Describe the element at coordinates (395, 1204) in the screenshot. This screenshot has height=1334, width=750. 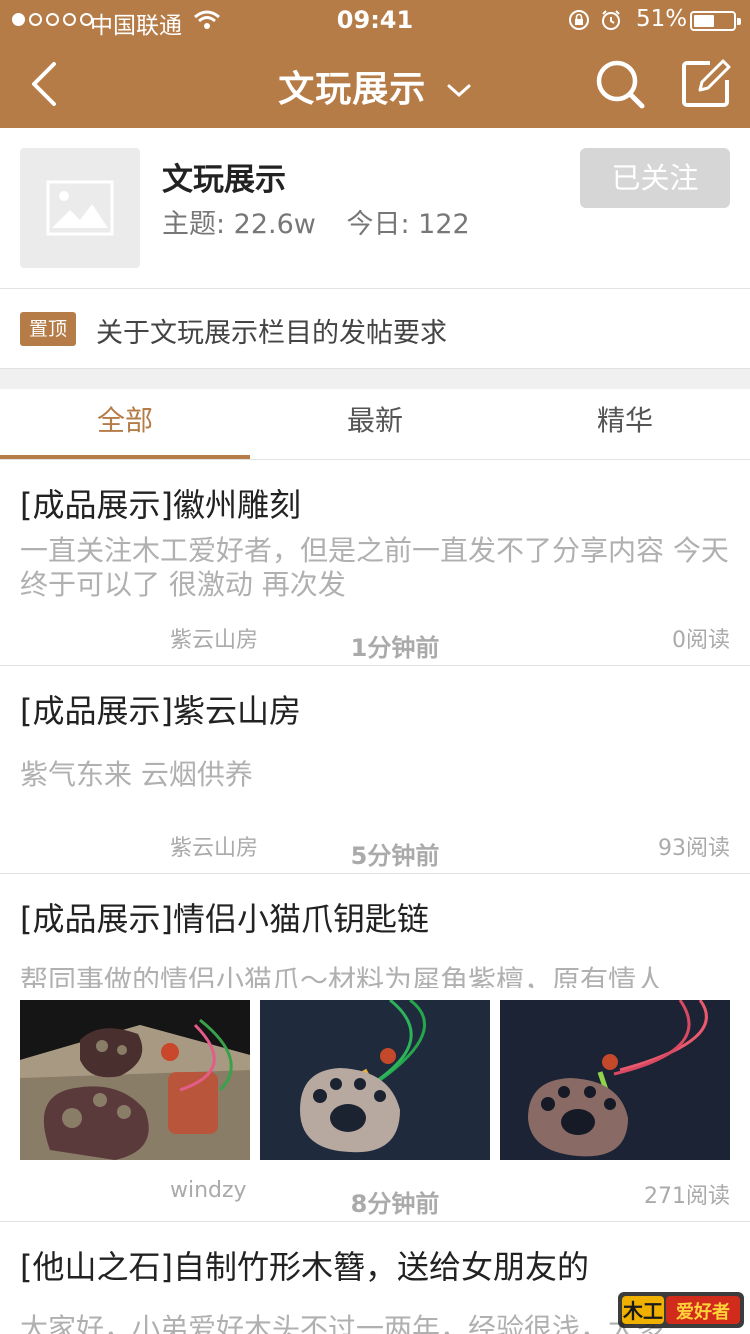
I see `post-time: 8分钟前` at that location.